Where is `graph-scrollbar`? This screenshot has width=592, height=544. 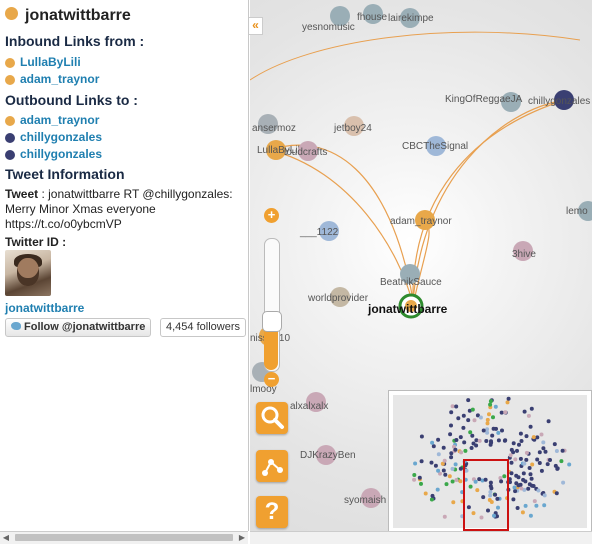 graph-scrollbar is located at coordinates (421, 537).